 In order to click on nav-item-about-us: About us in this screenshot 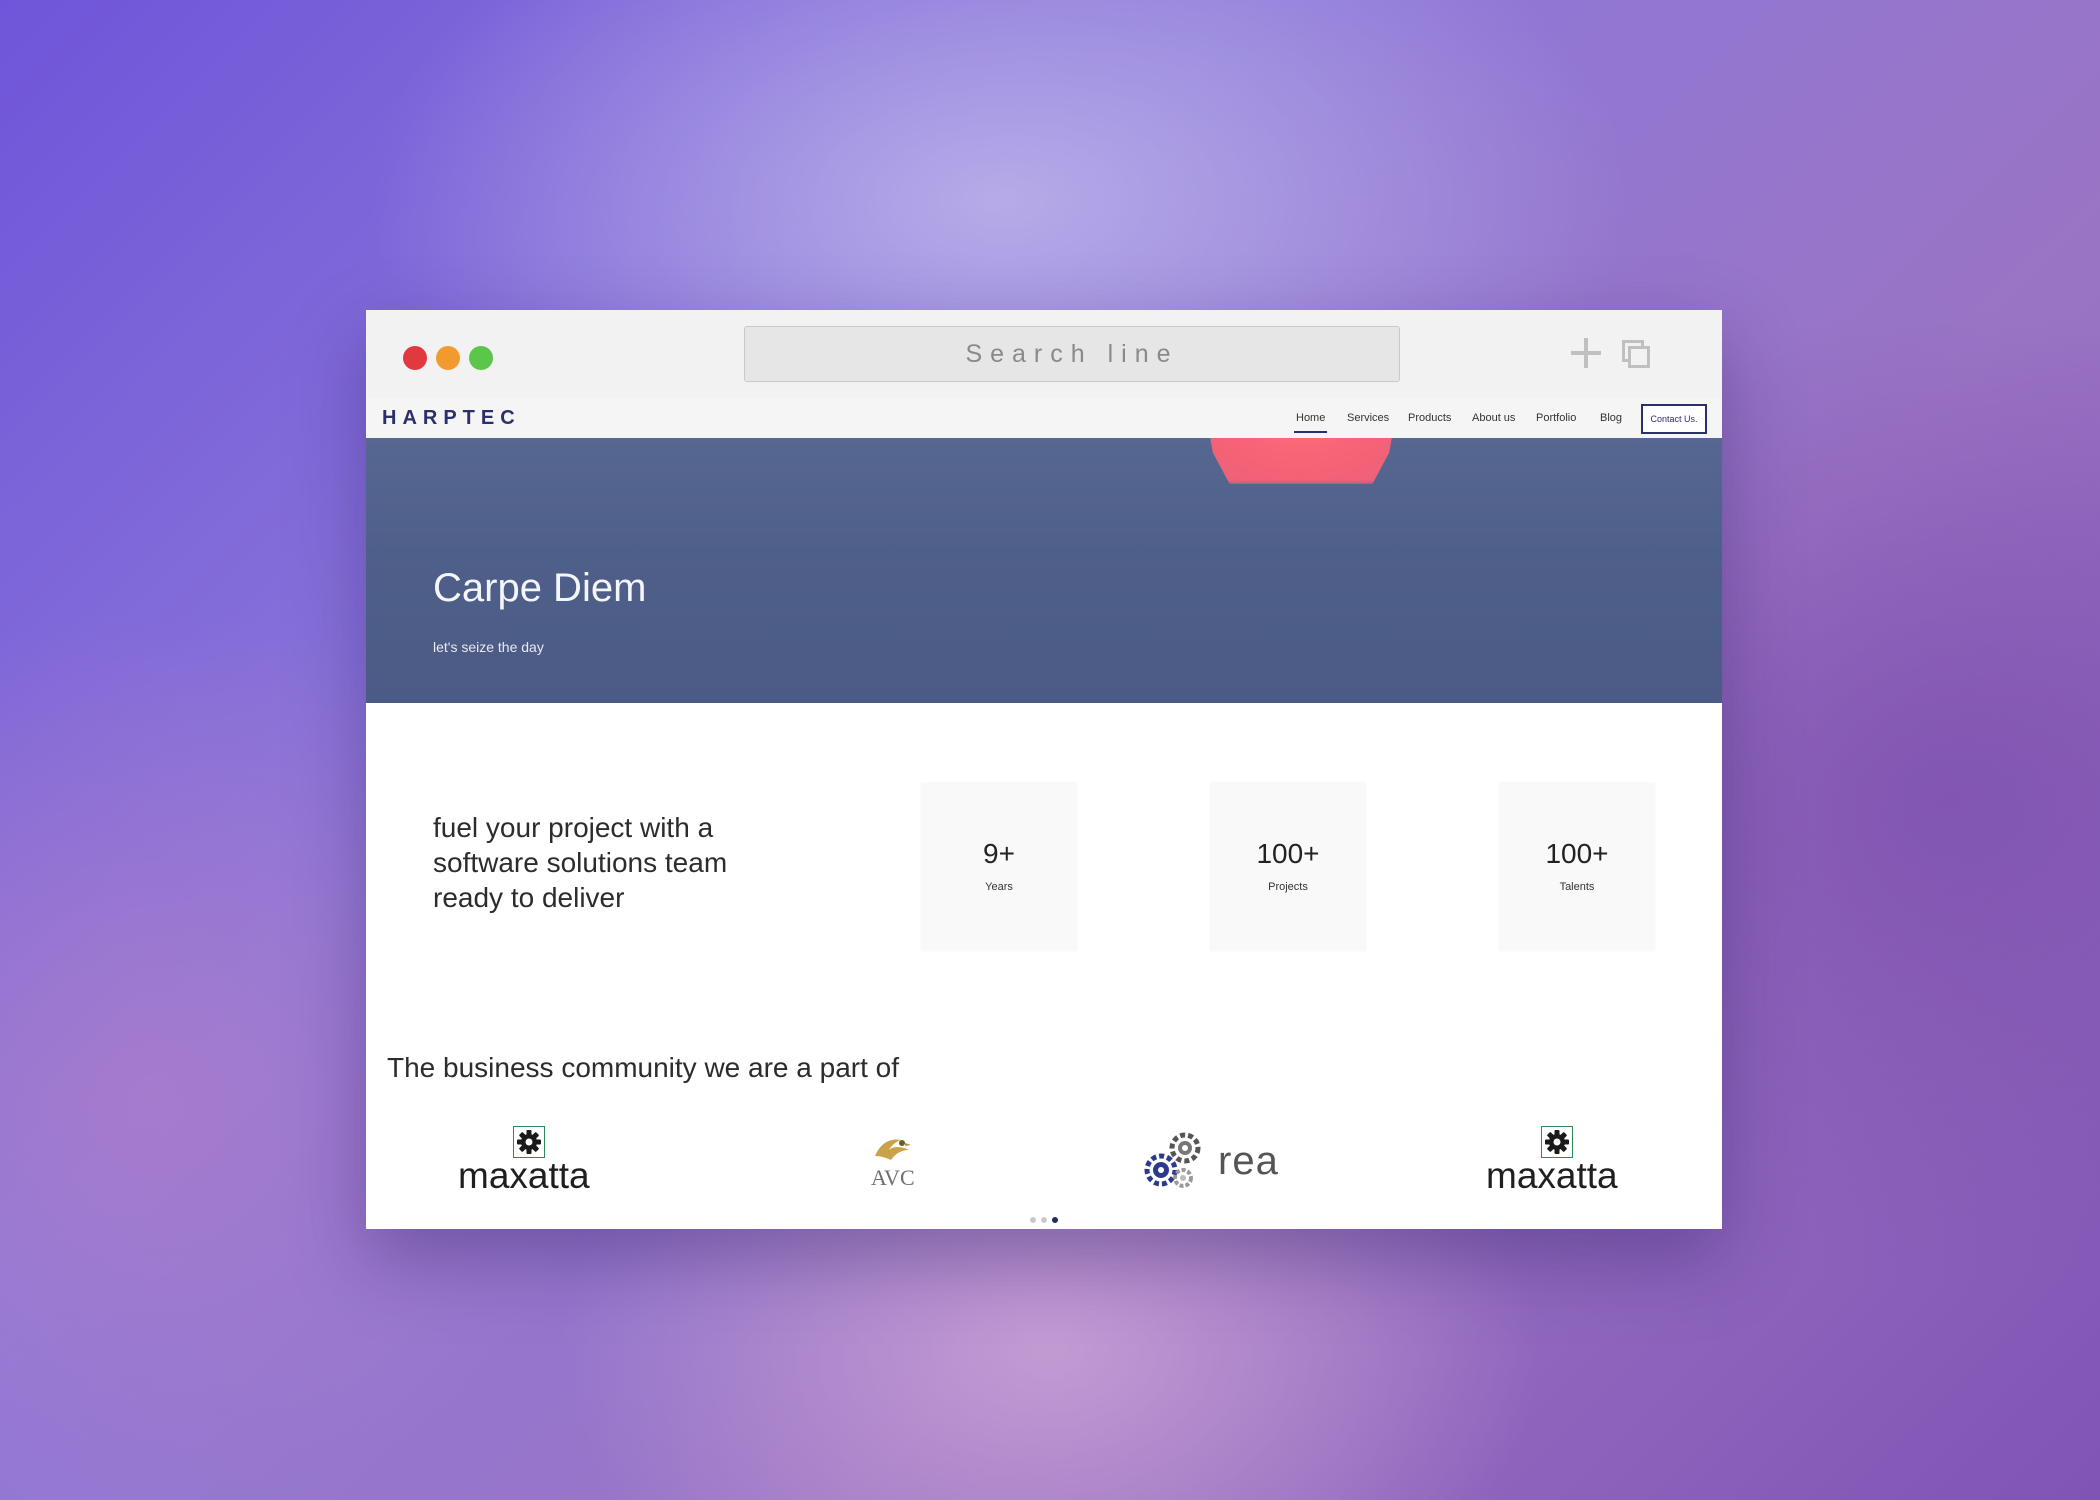, I will do `click(1493, 418)`.